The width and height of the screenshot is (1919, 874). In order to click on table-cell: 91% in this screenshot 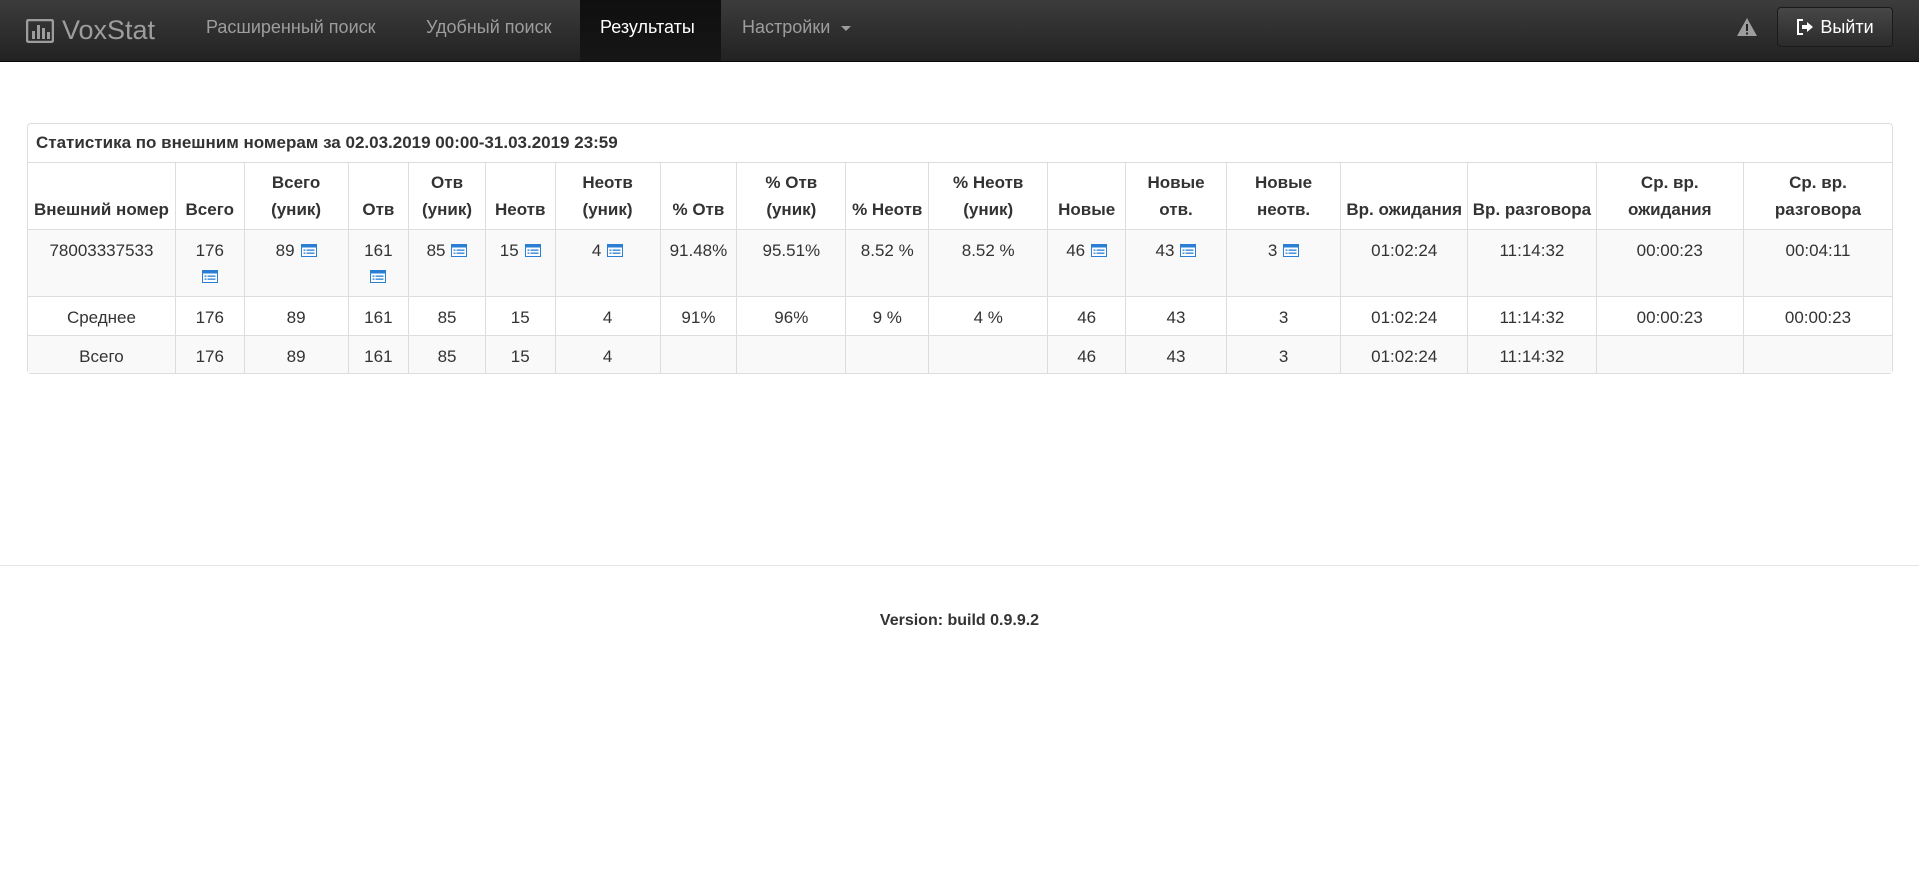, I will do `click(699, 316)`.